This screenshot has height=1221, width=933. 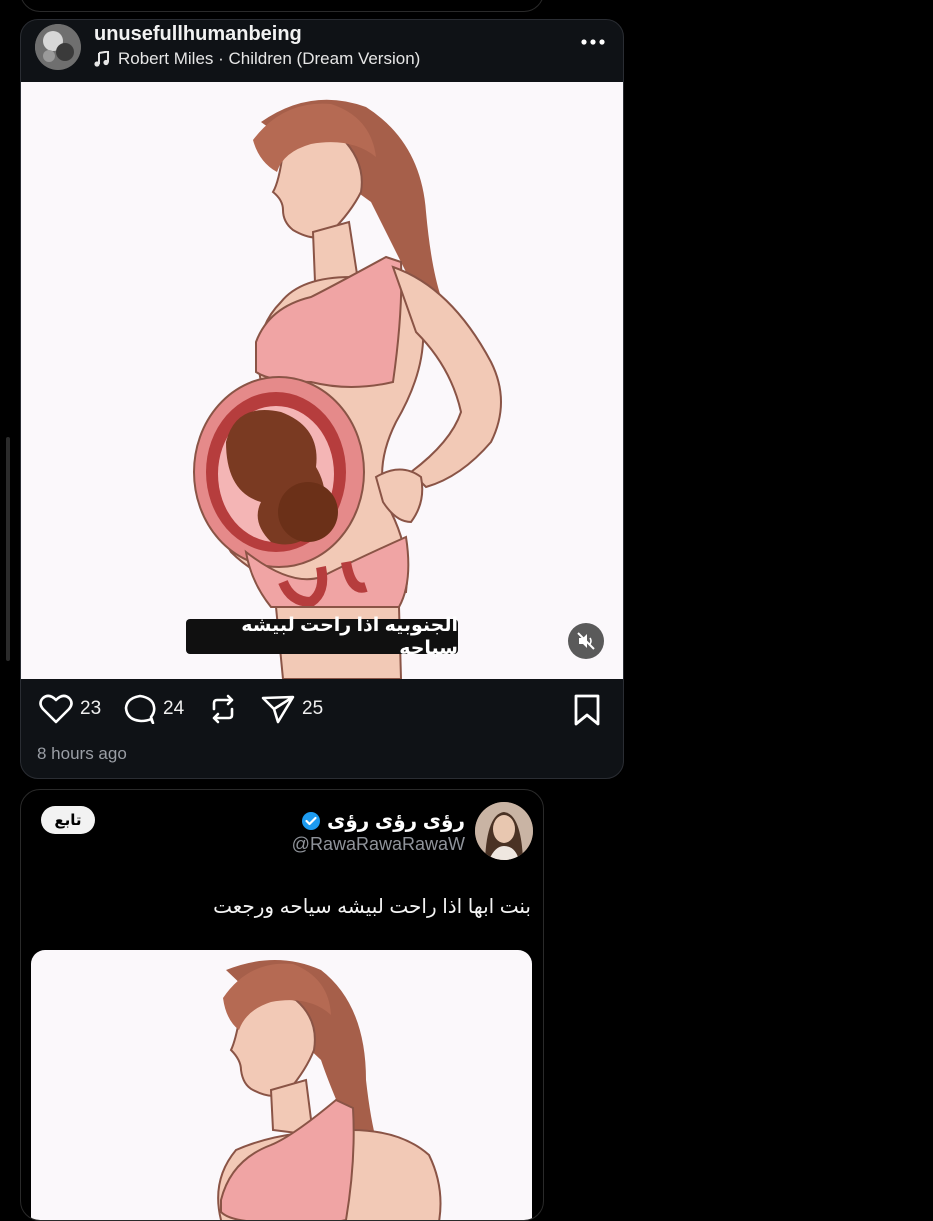 I want to click on tweet-display-name: رؤى رؤى رؤى, so click(x=383, y=820).